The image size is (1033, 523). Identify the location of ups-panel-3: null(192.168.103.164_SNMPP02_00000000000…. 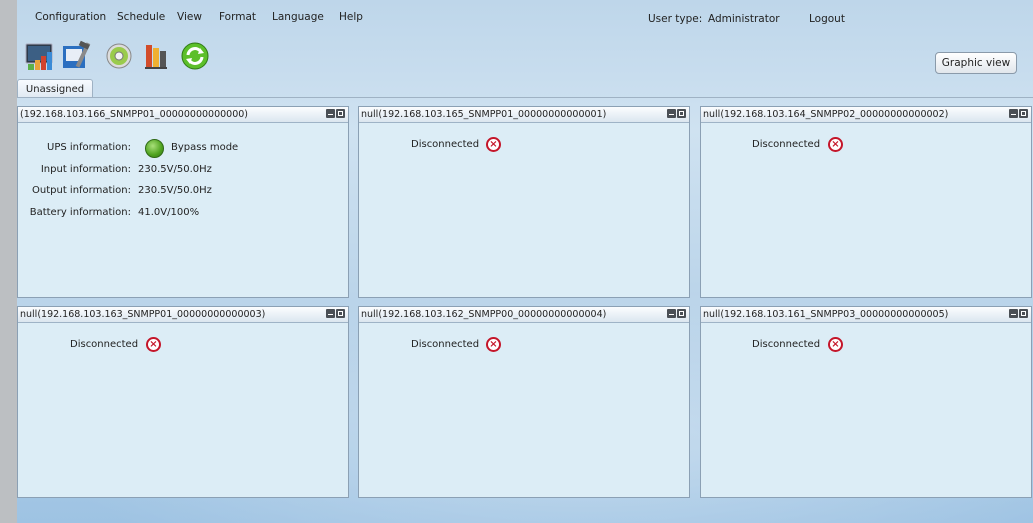
(866, 202).